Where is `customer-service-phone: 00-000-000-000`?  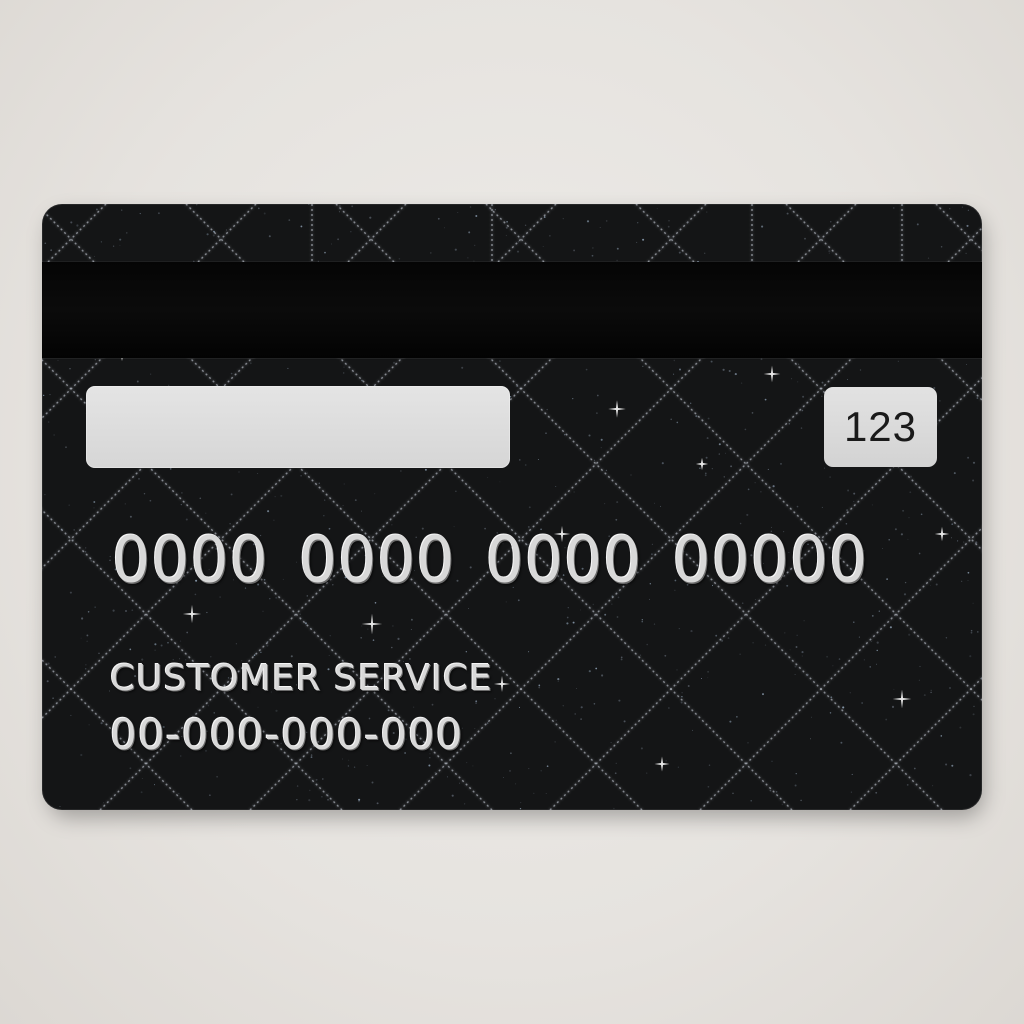
customer-service-phone: 00-000-000-000 is located at coordinates (287, 734).